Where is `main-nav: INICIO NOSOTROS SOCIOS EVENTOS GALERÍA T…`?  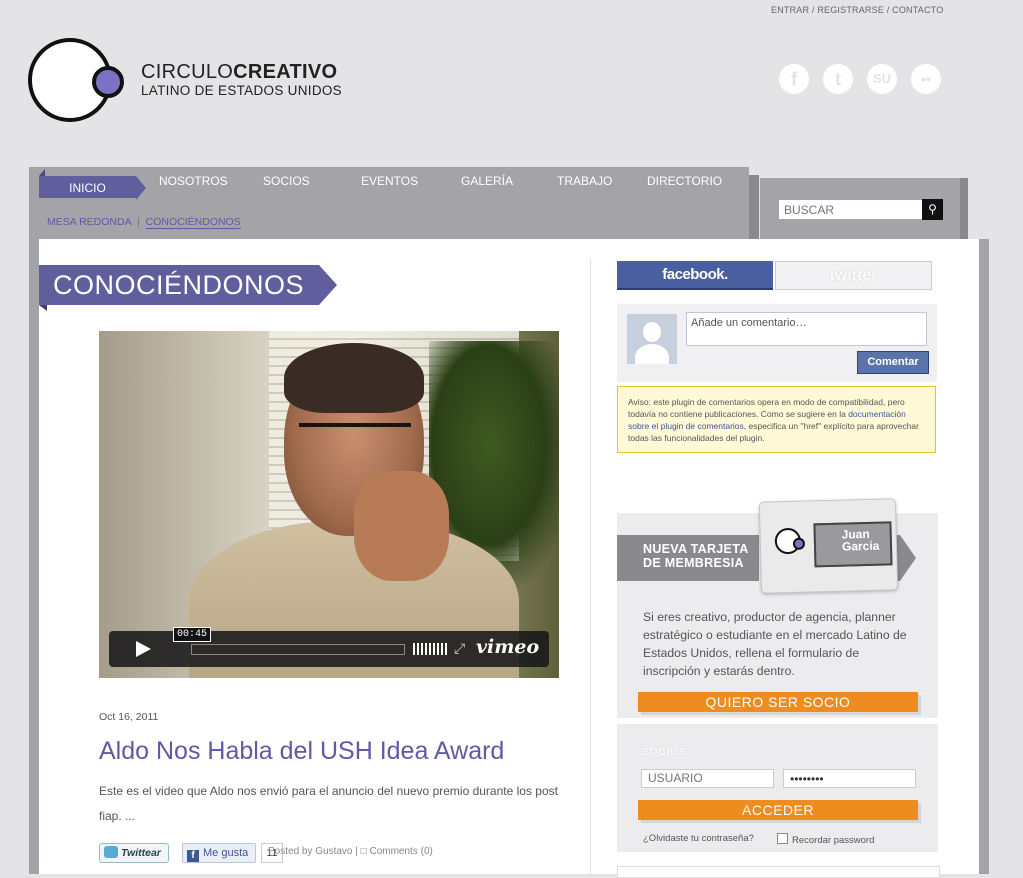
main-nav: INICIO NOSOTROS SOCIOS EVENTOS GALERÍA T… is located at coordinates (394, 203).